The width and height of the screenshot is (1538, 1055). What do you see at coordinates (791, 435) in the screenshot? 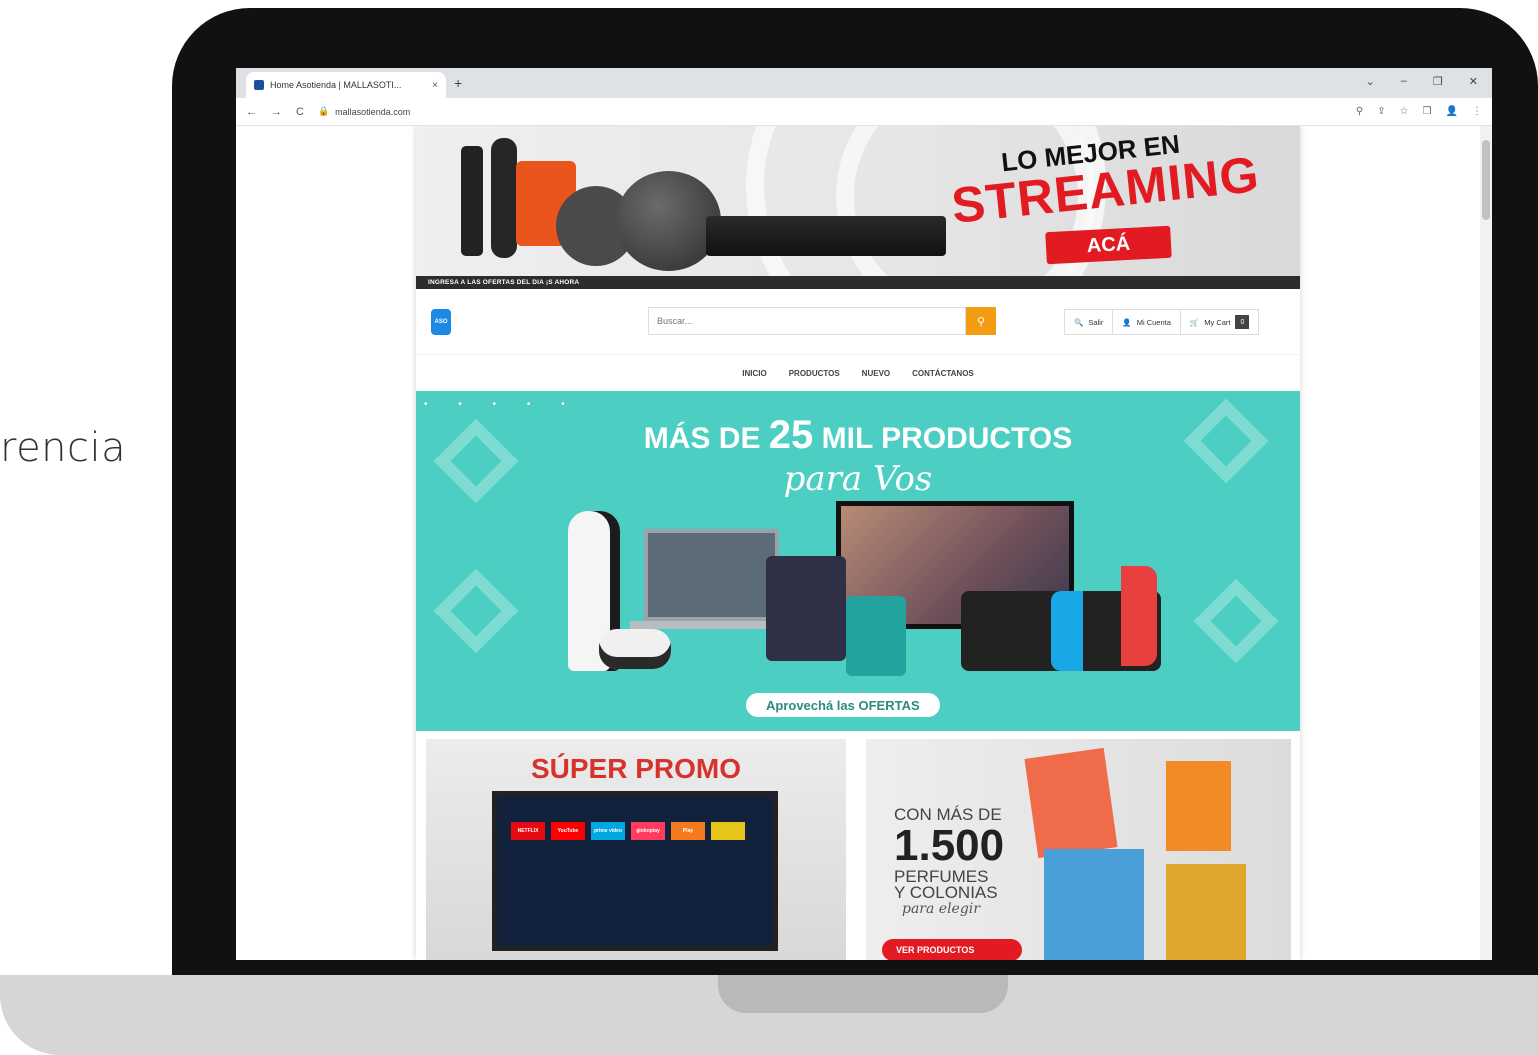
I see `hero-title-number: 25` at bounding box center [791, 435].